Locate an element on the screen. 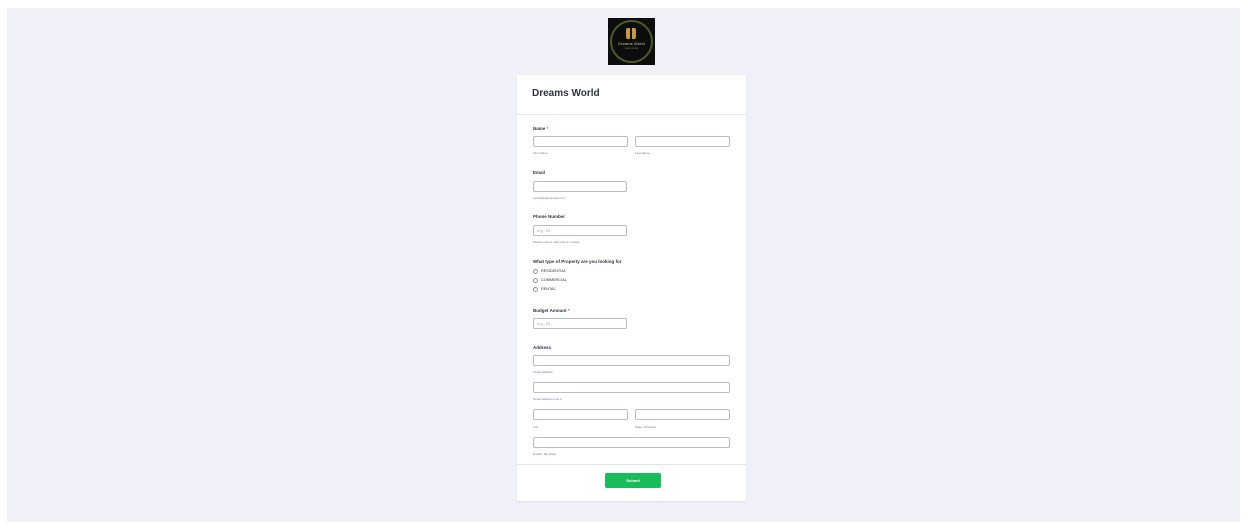  city-input is located at coordinates (580, 414).